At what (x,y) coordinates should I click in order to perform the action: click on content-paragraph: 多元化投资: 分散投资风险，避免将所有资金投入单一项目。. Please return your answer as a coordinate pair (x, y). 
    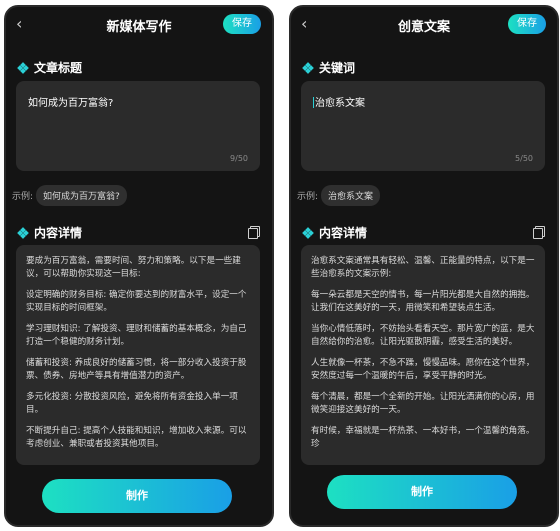
    Looking at the image, I should click on (132, 403).